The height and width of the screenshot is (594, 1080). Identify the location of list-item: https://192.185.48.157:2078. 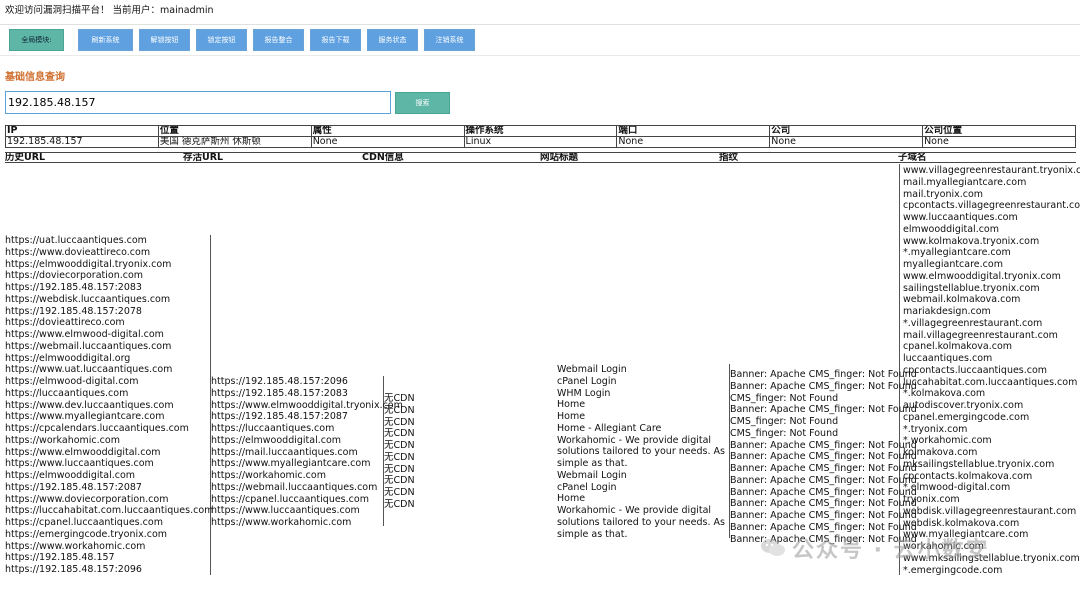
(73, 311).